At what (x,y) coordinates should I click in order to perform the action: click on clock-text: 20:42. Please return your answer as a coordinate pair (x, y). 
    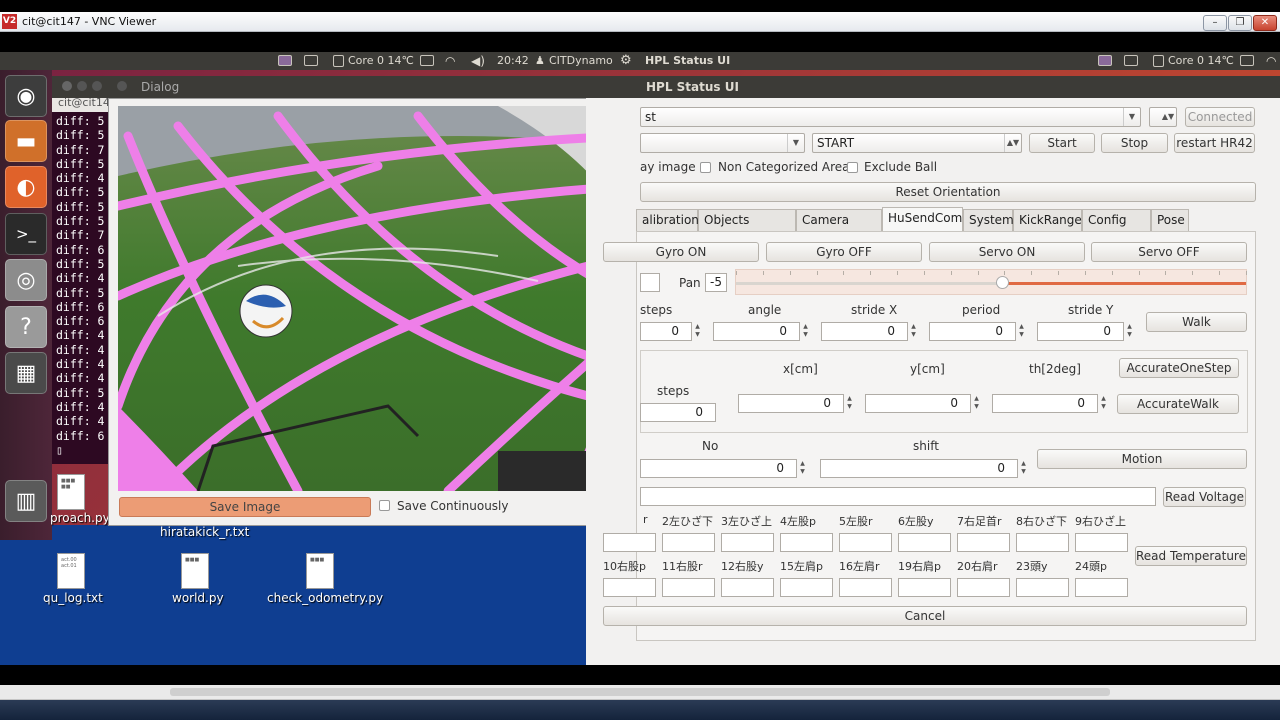
    Looking at the image, I should click on (513, 60).